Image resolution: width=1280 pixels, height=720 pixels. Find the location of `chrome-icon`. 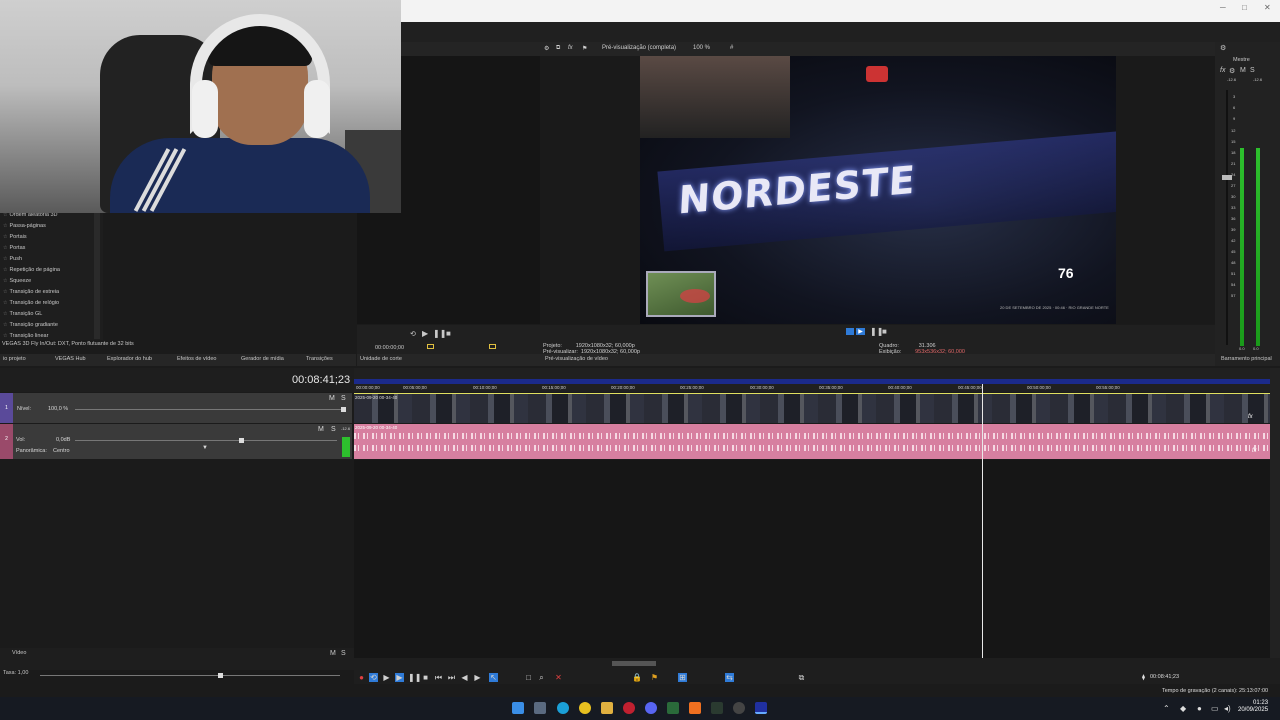

chrome-icon is located at coordinates (585, 708).